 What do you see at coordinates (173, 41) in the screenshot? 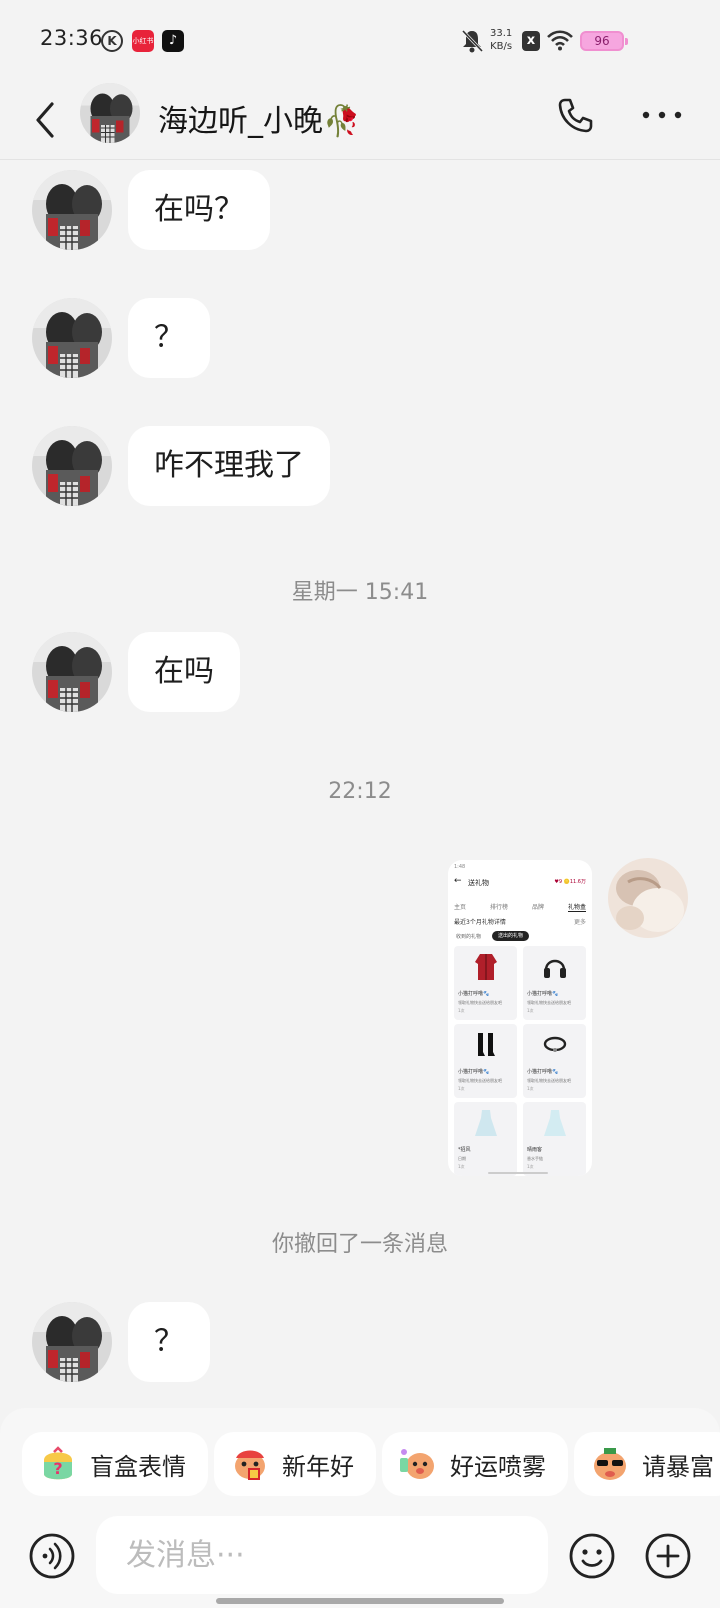
I see `tiktok-icon: ♪` at bounding box center [173, 41].